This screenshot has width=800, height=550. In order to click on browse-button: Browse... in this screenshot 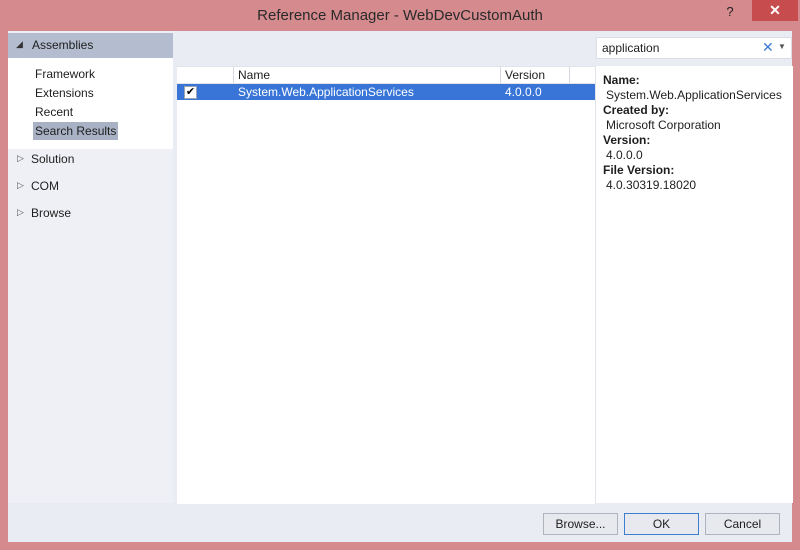, I will do `click(580, 524)`.